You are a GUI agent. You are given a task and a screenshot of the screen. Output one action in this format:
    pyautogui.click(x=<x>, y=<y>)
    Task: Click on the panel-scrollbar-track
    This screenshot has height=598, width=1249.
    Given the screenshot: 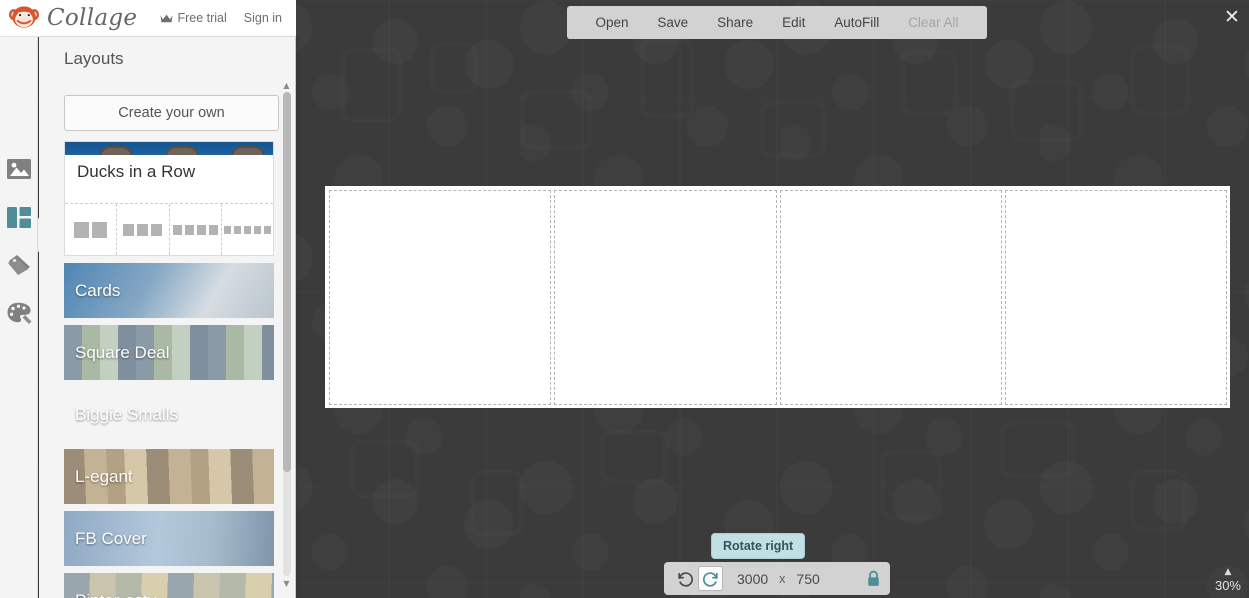 What is the action you would take?
    pyautogui.click(x=287, y=334)
    